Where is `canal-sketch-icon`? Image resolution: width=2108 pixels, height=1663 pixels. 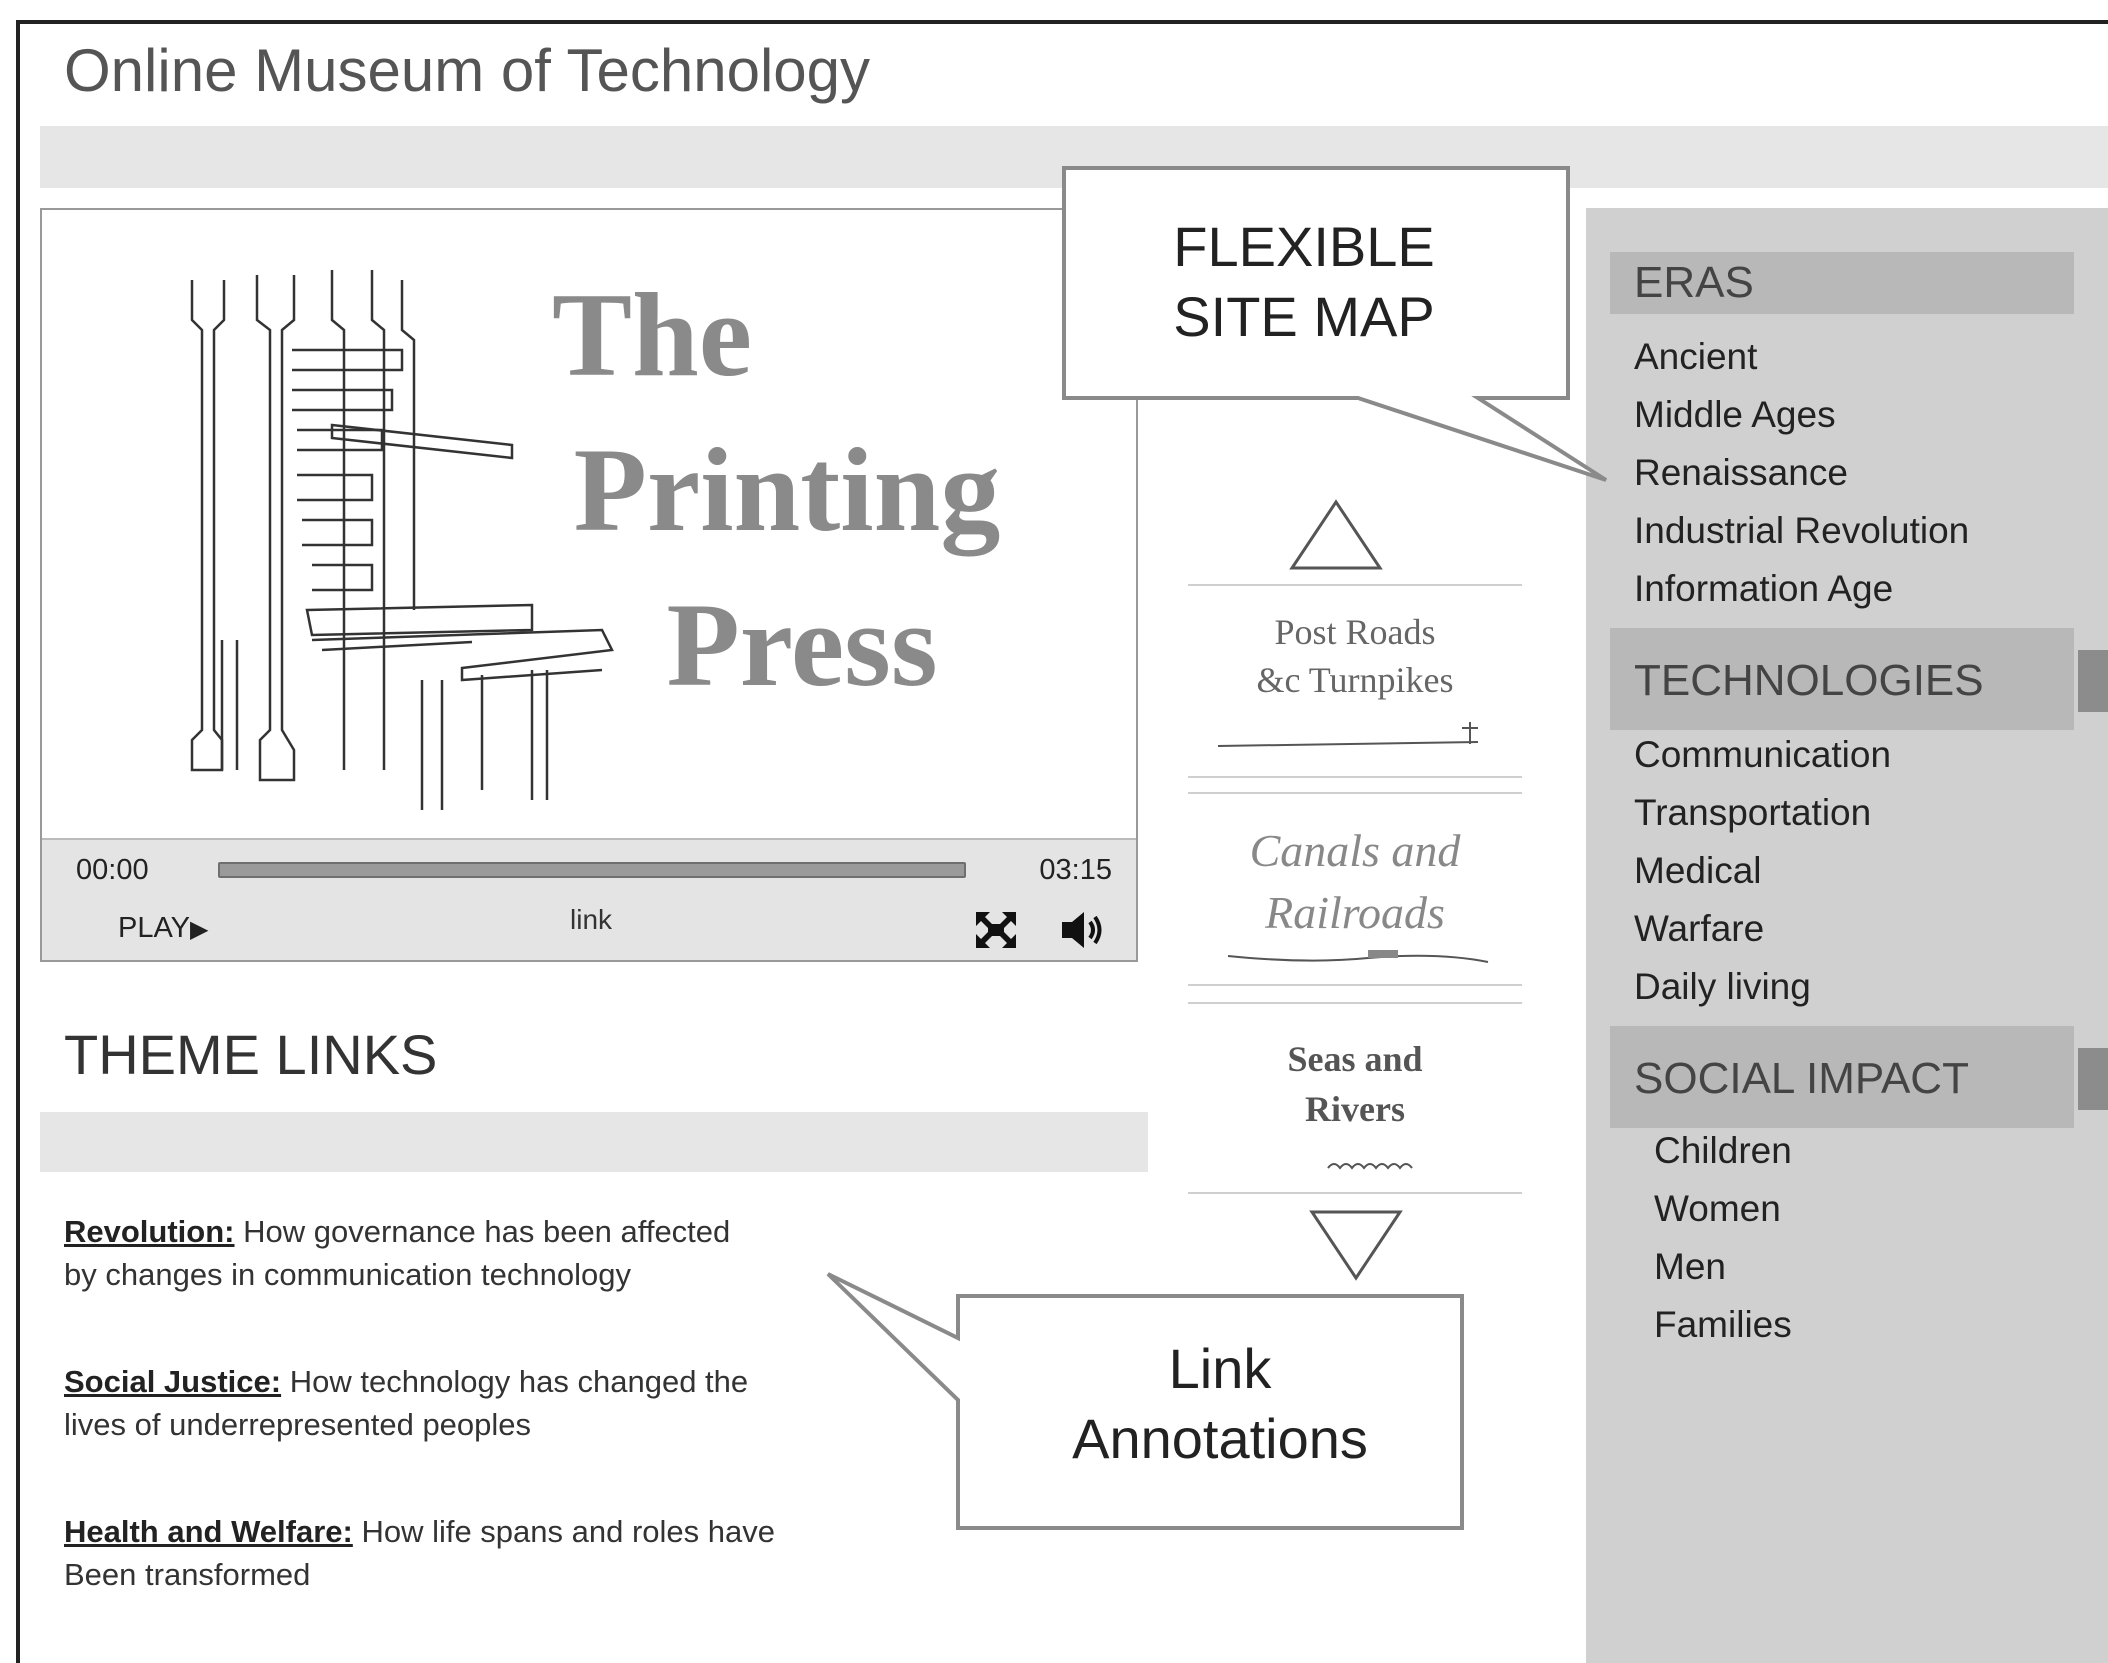
canal-sketch-icon is located at coordinates (1358, 956).